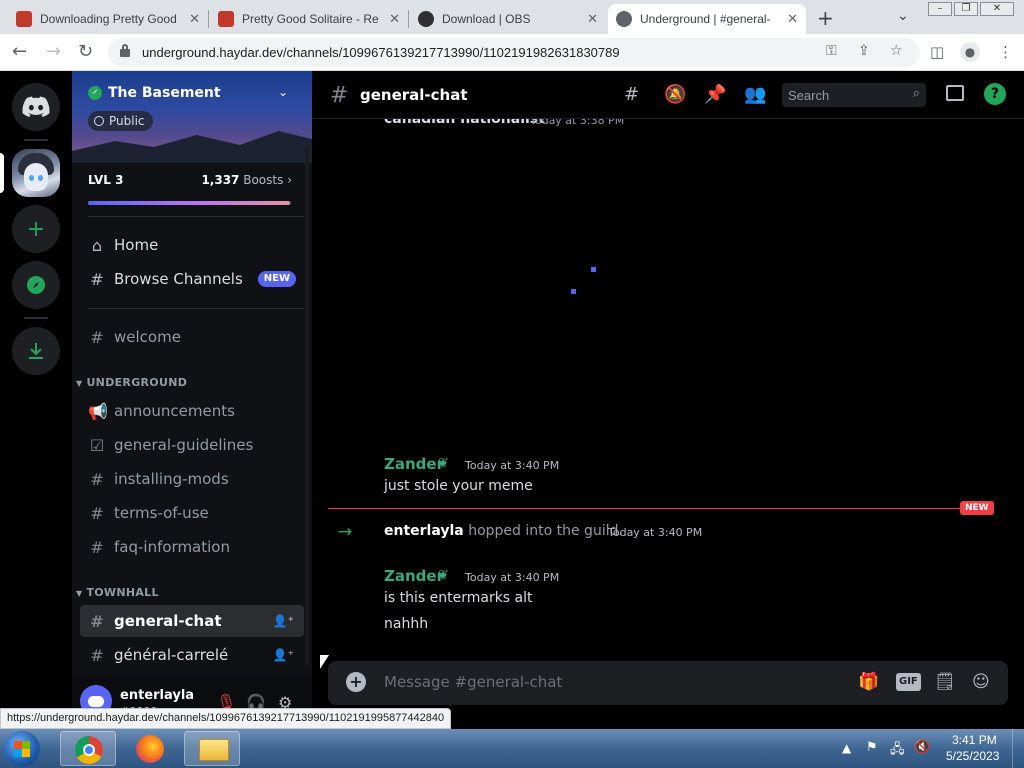 This screenshot has width=1024, height=768. I want to click on home-nav-item: ⌂ Home, so click(192, 245).